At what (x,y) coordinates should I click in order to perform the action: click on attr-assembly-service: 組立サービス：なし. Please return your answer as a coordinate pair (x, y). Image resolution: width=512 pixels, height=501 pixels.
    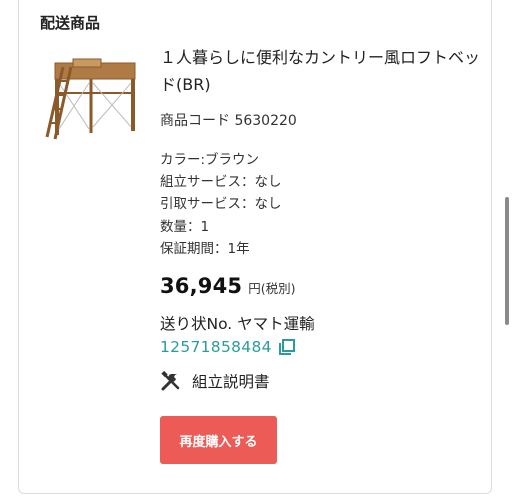
    Looking at the image, I should click on (221, 182).